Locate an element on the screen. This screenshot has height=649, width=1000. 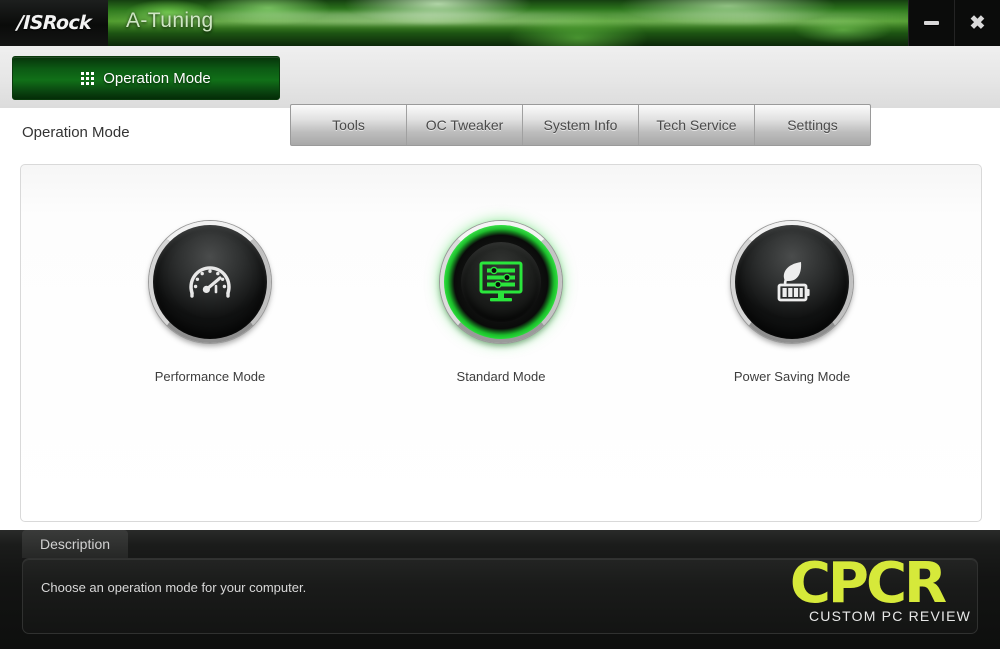
description-header: Description is located at coordinates (75, 544).